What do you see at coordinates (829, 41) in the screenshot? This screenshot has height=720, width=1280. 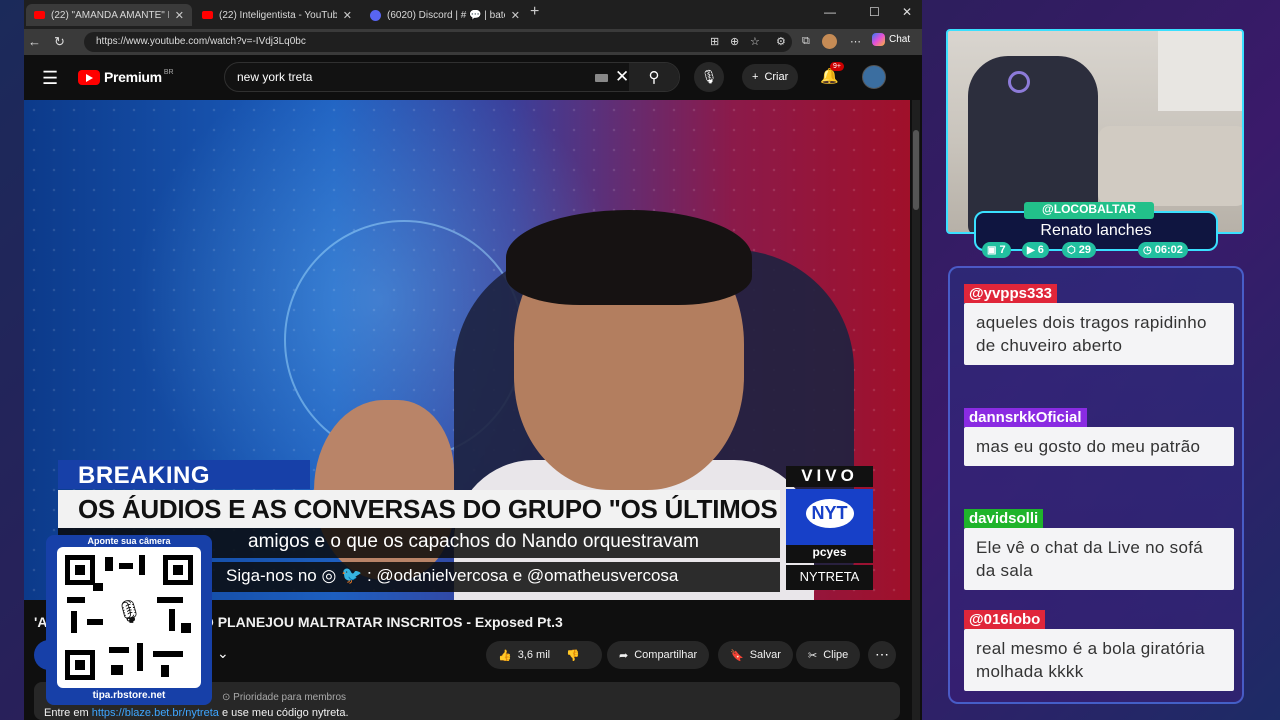 I see `profile-avatar` at bounding box center [829, 41].